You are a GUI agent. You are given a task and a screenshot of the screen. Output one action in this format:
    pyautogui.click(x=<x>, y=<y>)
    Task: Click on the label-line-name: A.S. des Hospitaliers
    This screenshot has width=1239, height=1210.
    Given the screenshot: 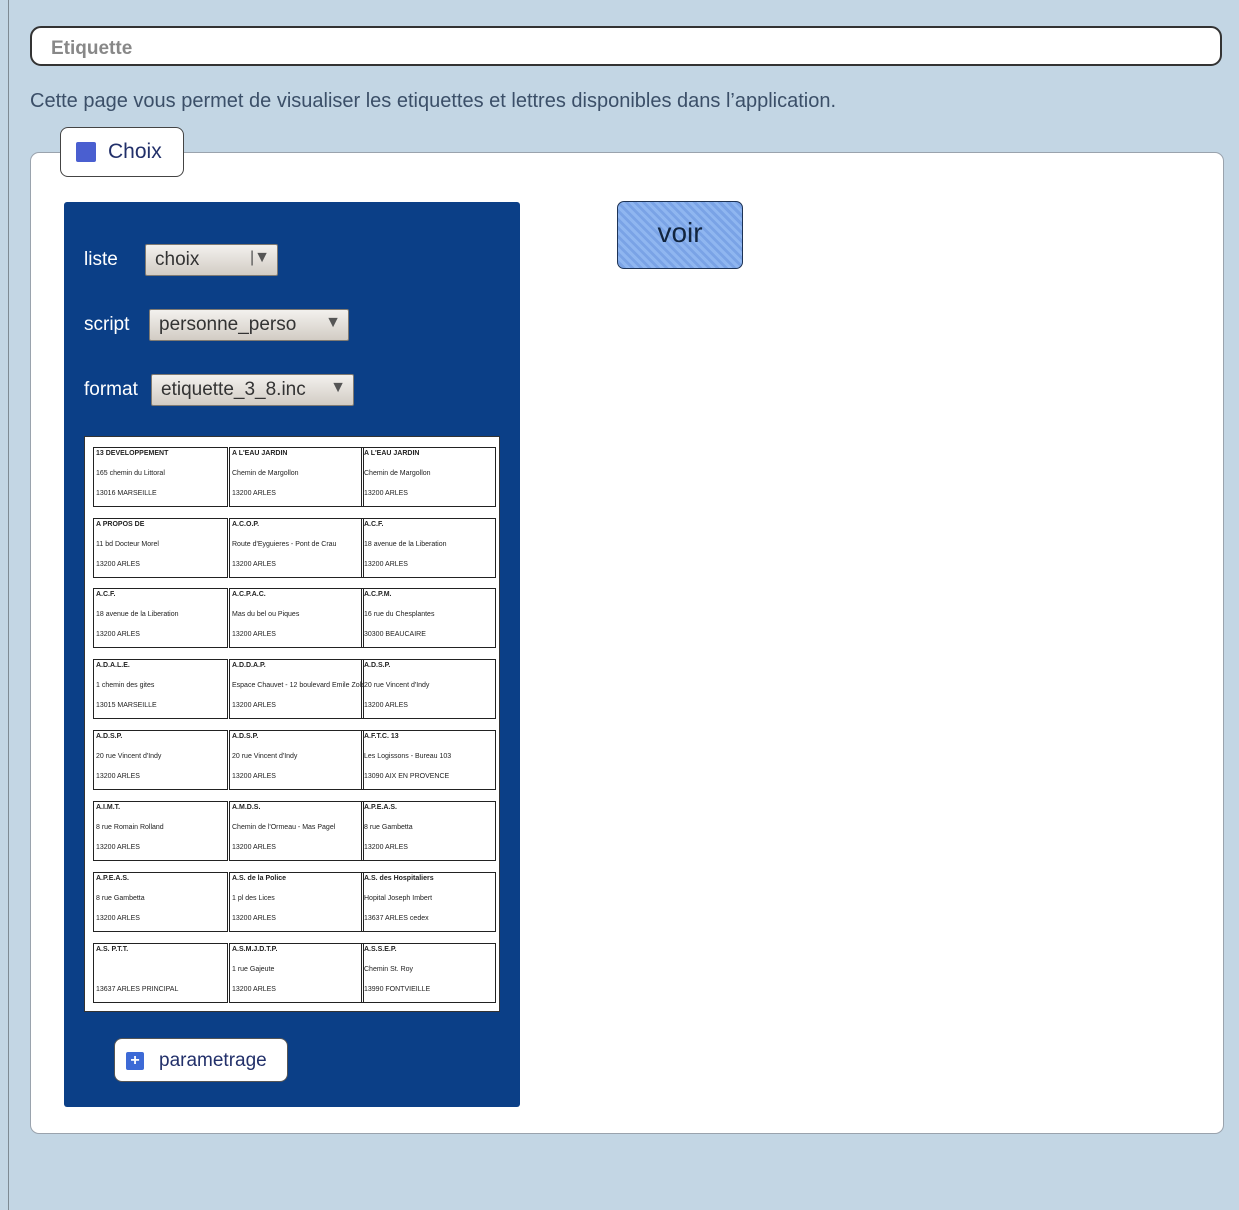 What is the action you would take?
    pyautogui.click(x=399, y=878)
    